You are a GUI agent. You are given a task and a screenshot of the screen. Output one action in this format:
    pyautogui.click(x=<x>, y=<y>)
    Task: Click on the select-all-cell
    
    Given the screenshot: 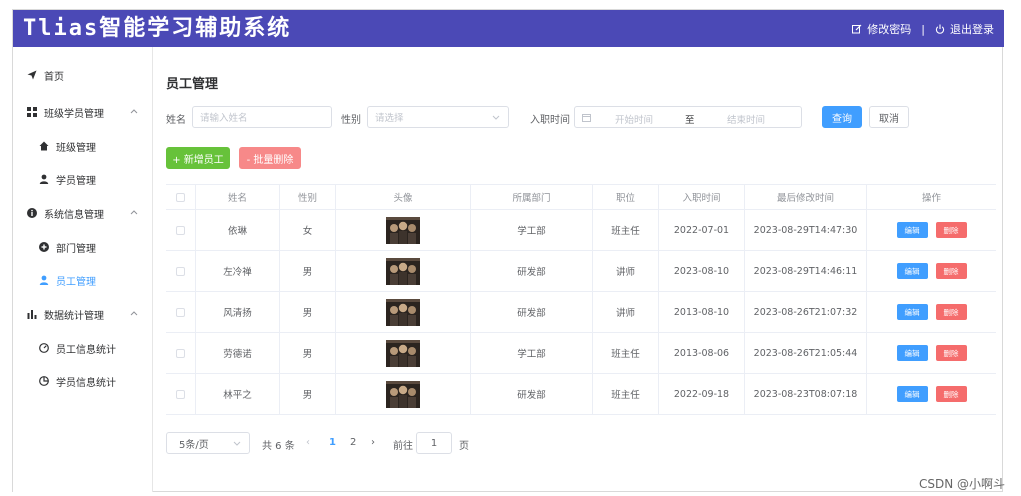 What is the action you would take?
    pyautogui.click(x=181, y=197)
    